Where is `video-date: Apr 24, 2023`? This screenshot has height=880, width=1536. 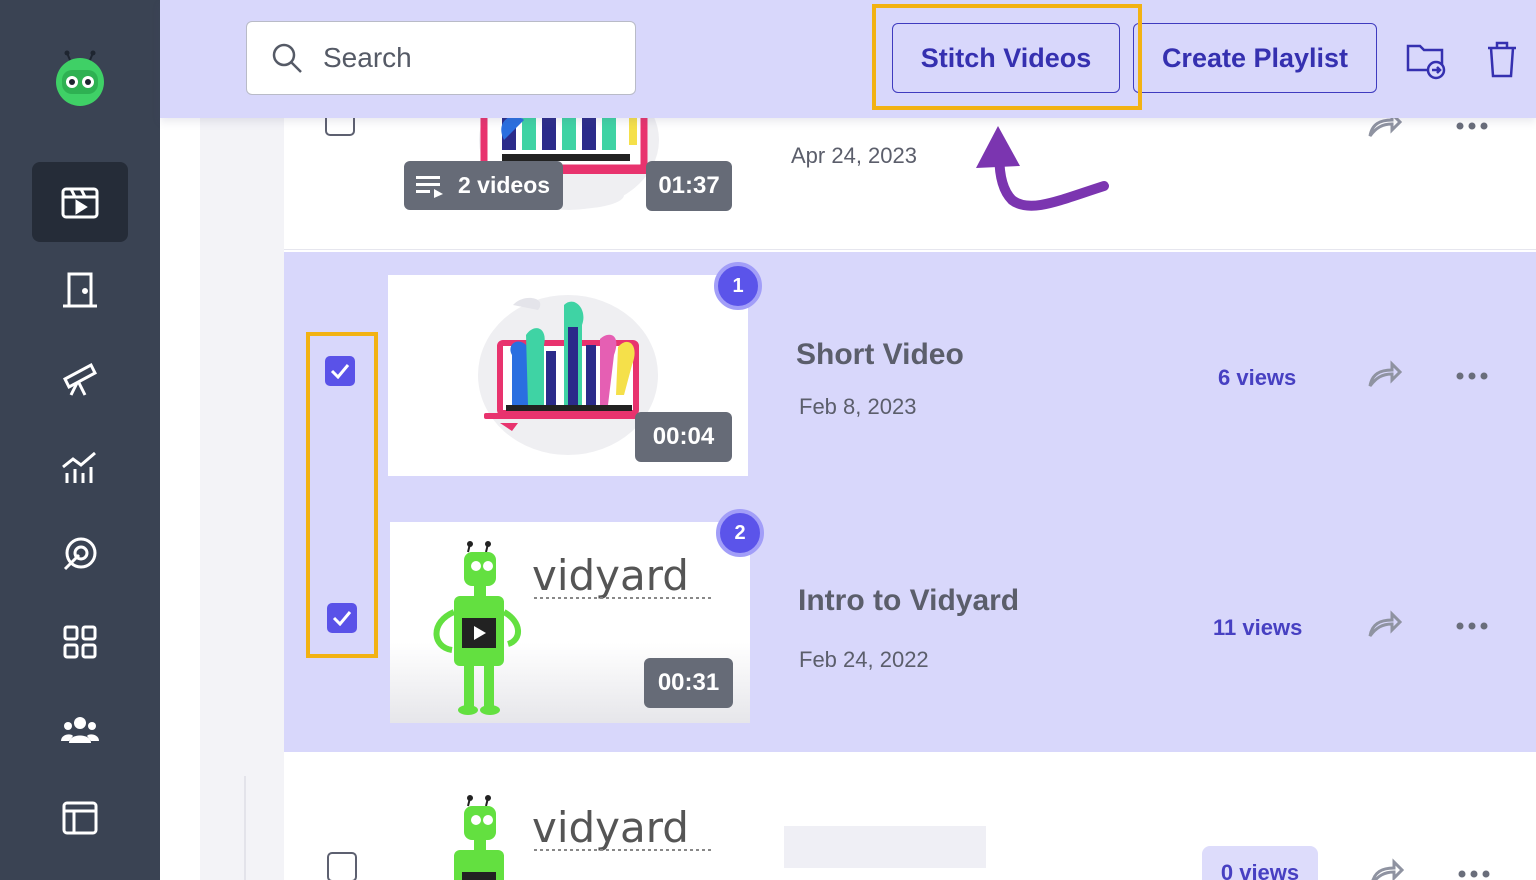 video-date: Apr 24, 2023 is located at coordinates (854, 155).